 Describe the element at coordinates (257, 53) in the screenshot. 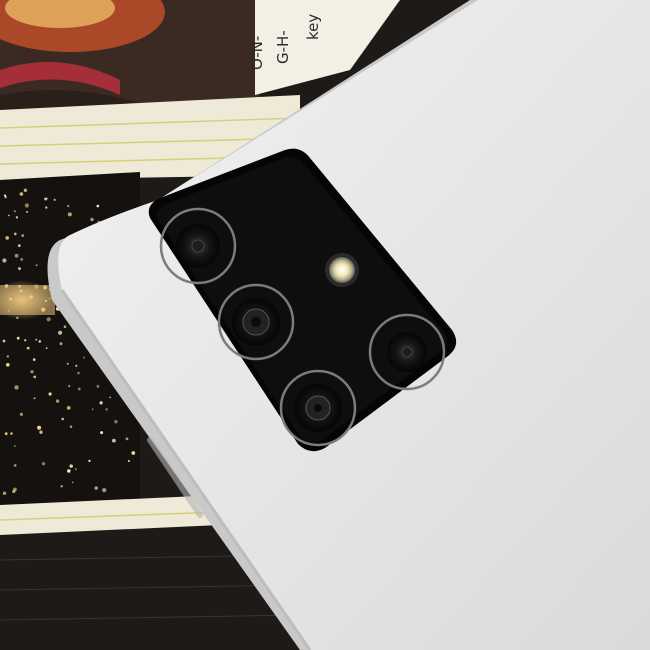

I see `letter-card-text-1: O-N-` at that location.